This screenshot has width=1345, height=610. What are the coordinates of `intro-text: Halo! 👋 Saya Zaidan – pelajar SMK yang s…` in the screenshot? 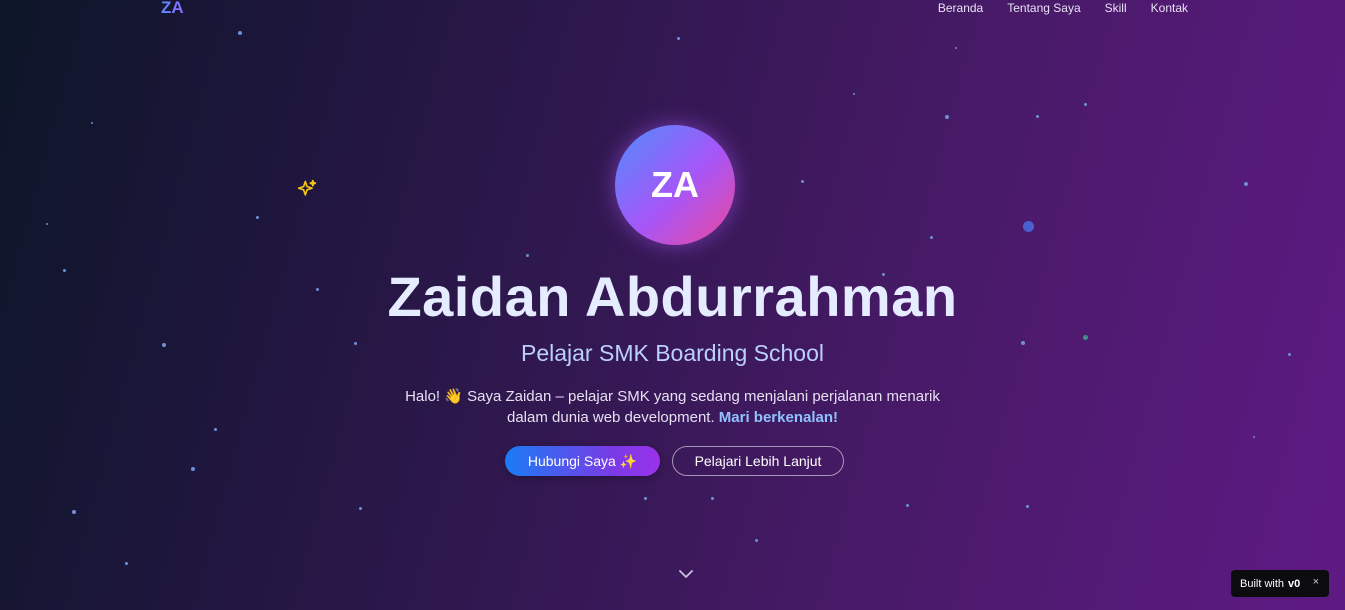 It's located at (672, 407).